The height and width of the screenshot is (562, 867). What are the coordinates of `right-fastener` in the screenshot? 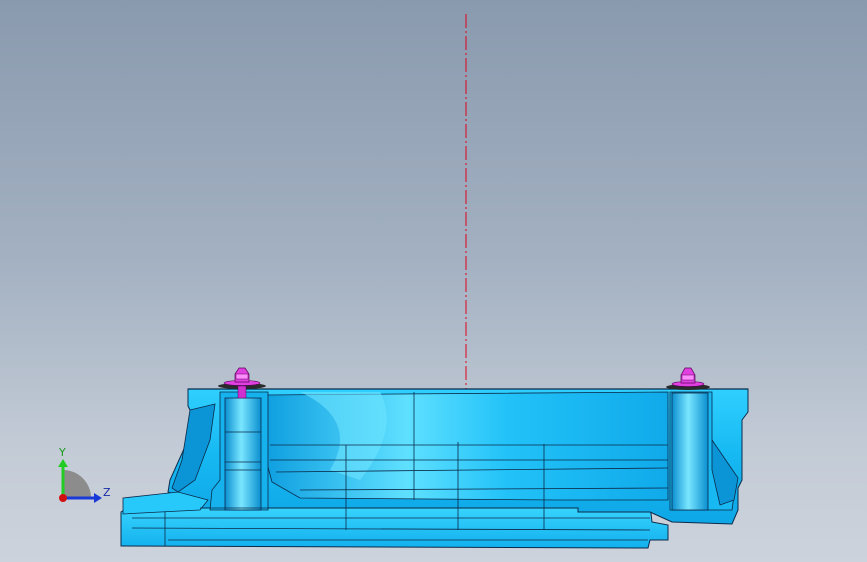 It's located at (688, 378).